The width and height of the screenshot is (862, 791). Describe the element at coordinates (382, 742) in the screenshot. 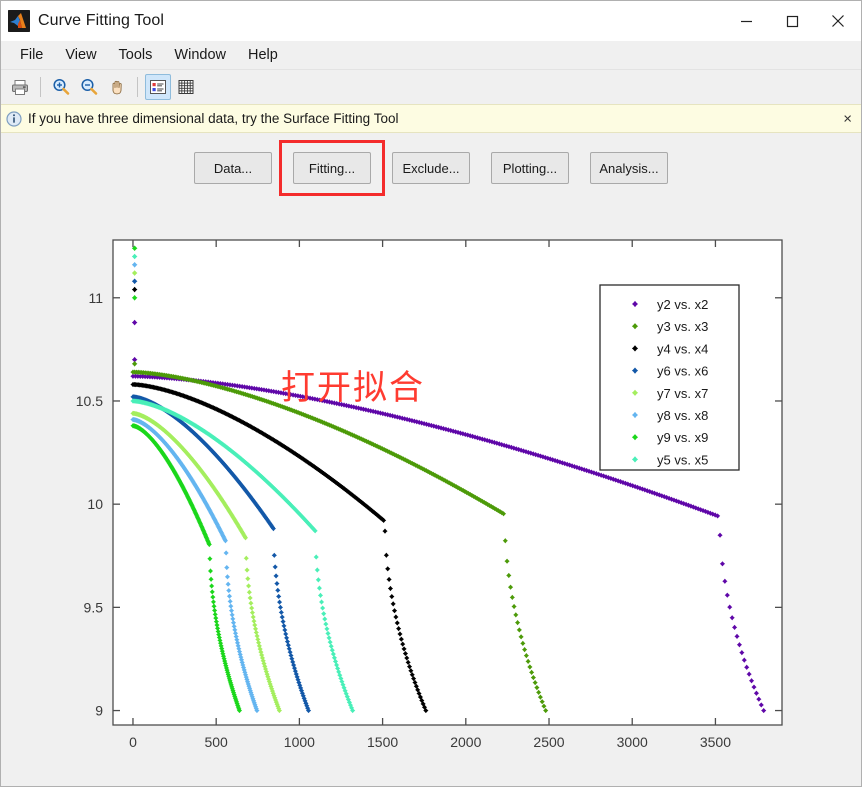

I see `x-tick-label: 1500` at that location.